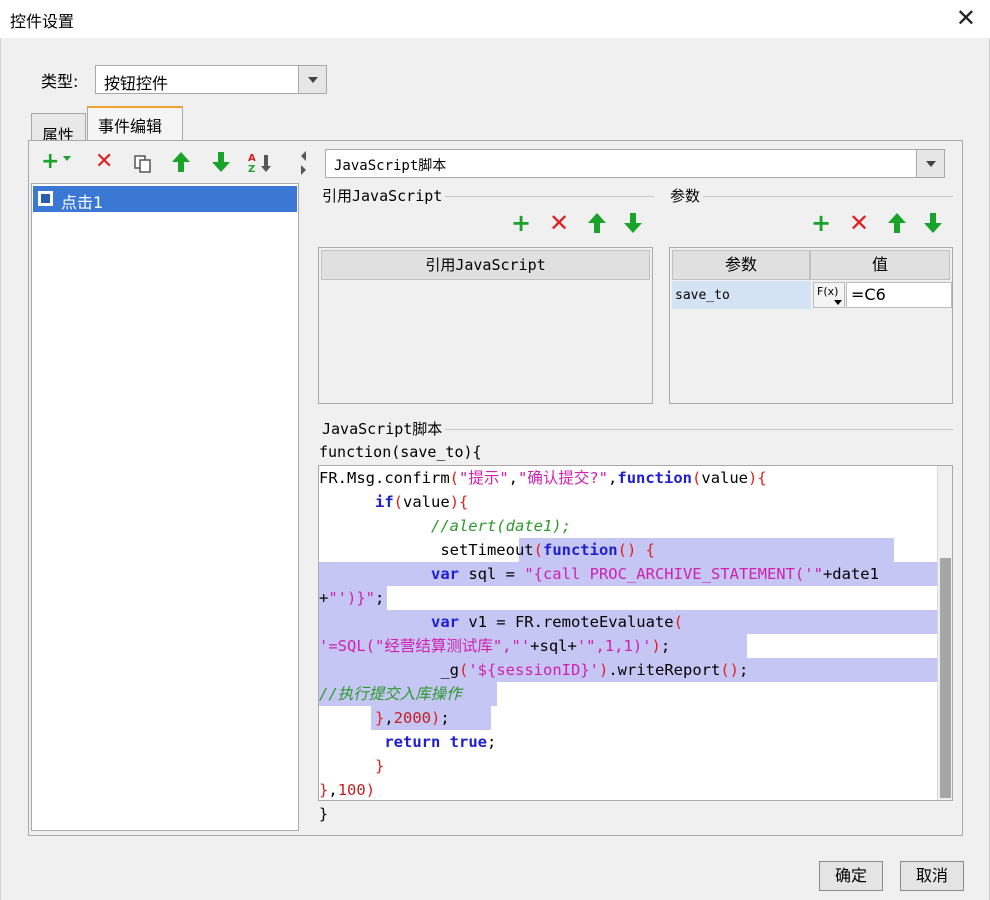 The width and height of the screenshot is (990, 900). I want to click on list-item: 点击1, so click(165, 199).